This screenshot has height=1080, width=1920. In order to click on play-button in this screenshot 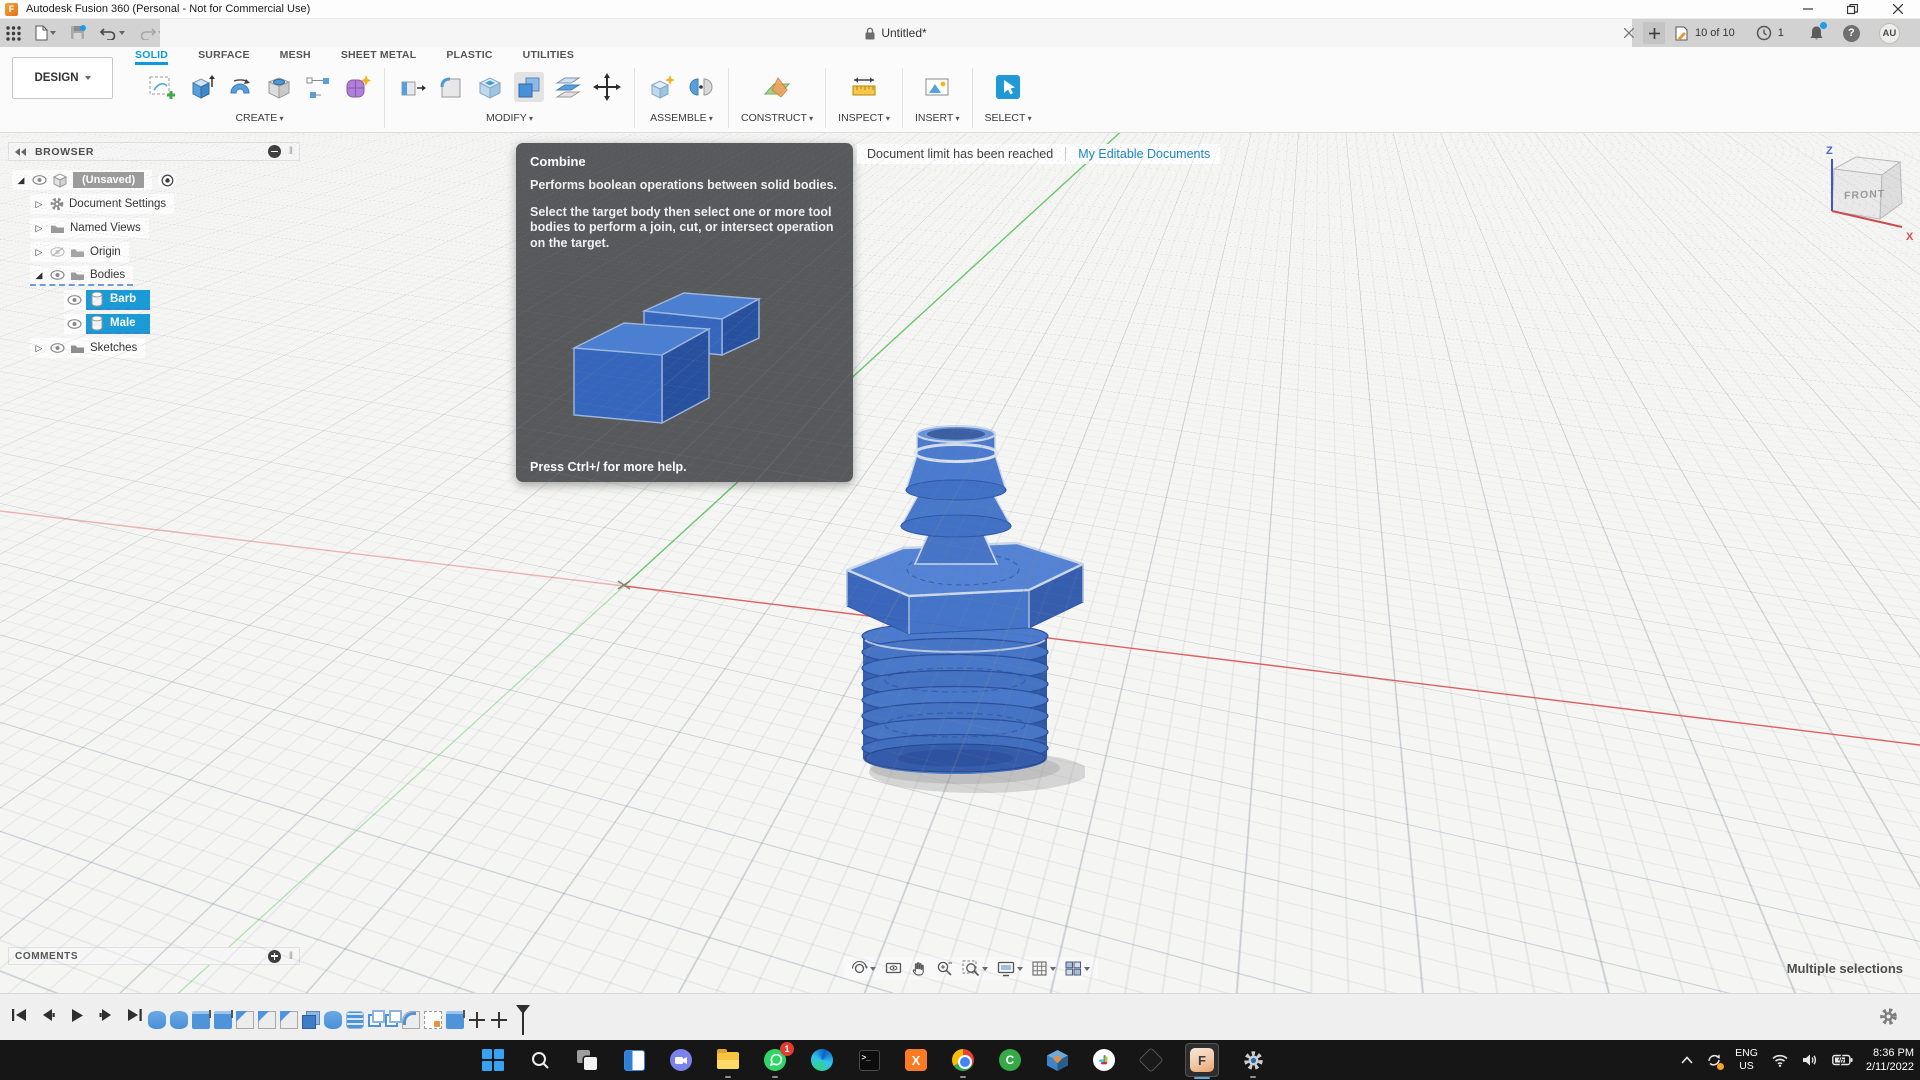, I will do `click(77, 1015)`.